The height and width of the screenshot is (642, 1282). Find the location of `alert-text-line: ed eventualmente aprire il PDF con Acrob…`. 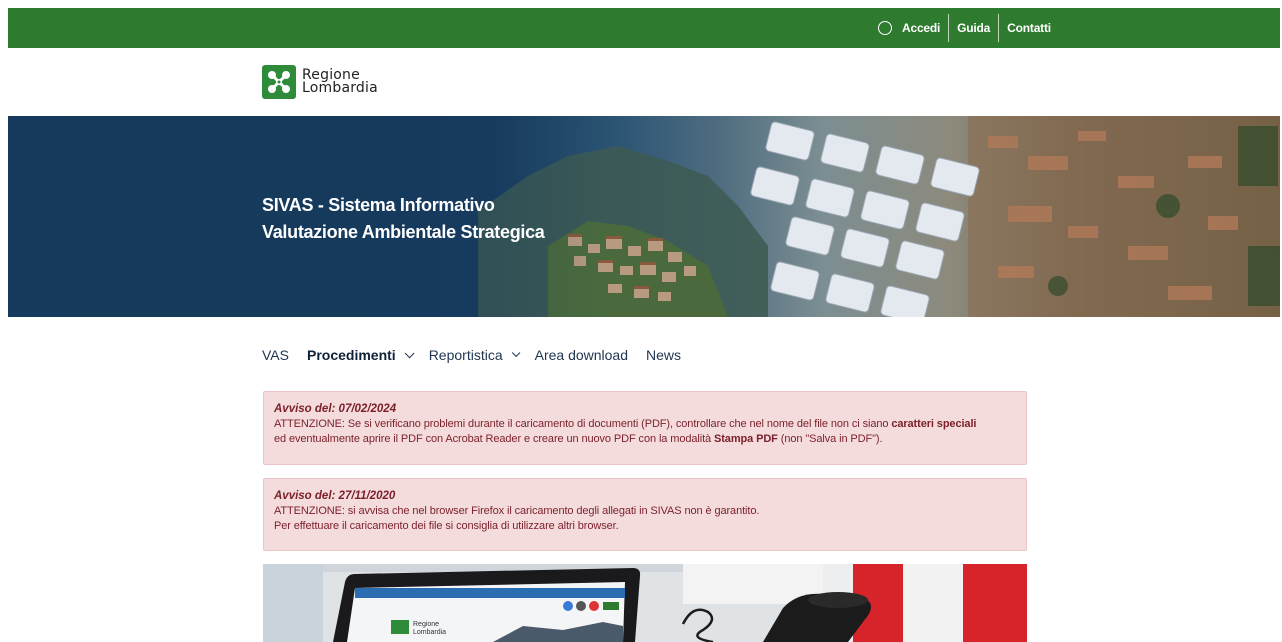

alert-text-line: ed eventualmente aprire il PDF con Acrob… is located at coordinates (645, 439).